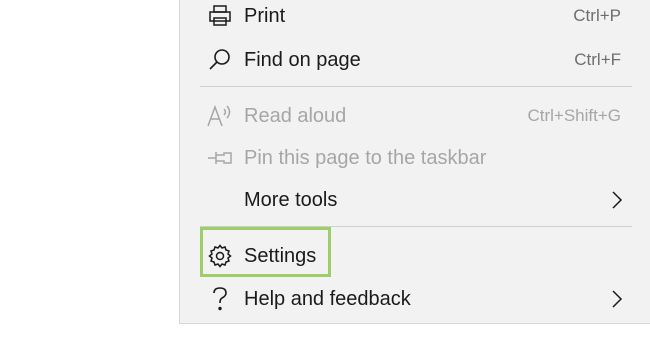 The height and width of the screenshot is (337, 650). I want to click on shortcut-text: Ctrl+Shift+G, so click(574, 115).